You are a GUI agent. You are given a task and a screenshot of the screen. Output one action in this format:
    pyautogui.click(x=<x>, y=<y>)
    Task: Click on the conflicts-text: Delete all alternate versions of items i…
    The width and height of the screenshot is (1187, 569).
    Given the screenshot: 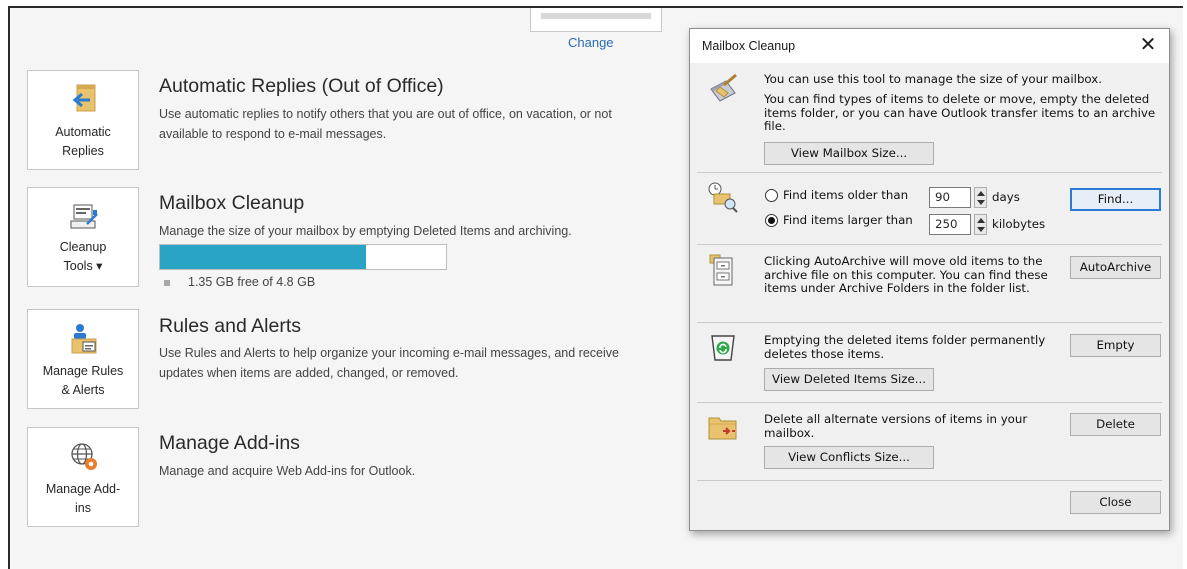 What is the action you would take?
    pyautogui.click(x=896, y=426)
    